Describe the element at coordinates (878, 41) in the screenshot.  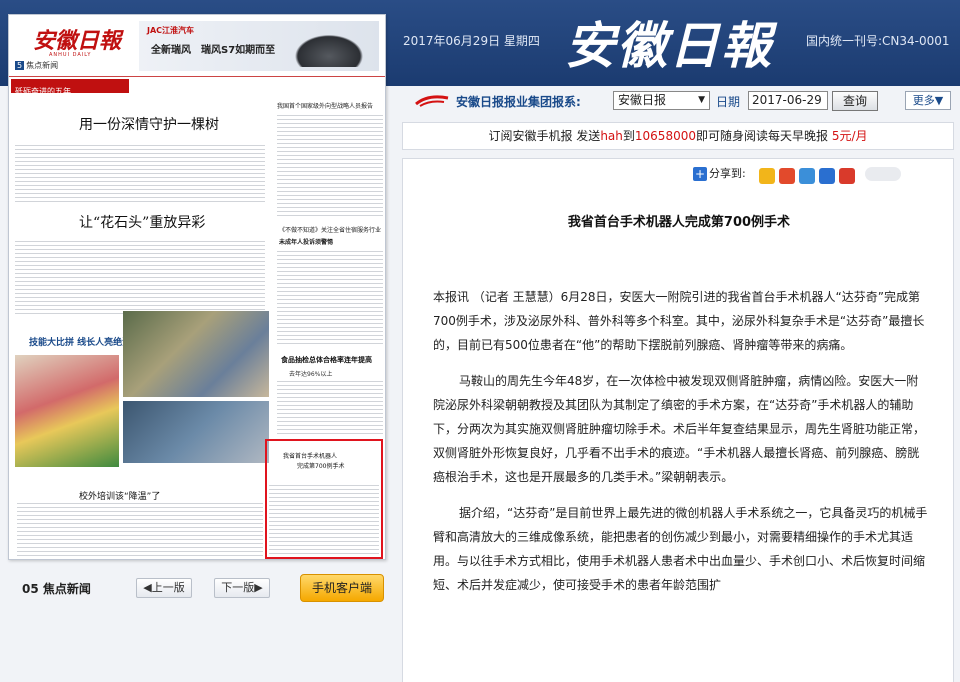
I see `publication-code: 国内统一刊号:CN34-0001` at that location.